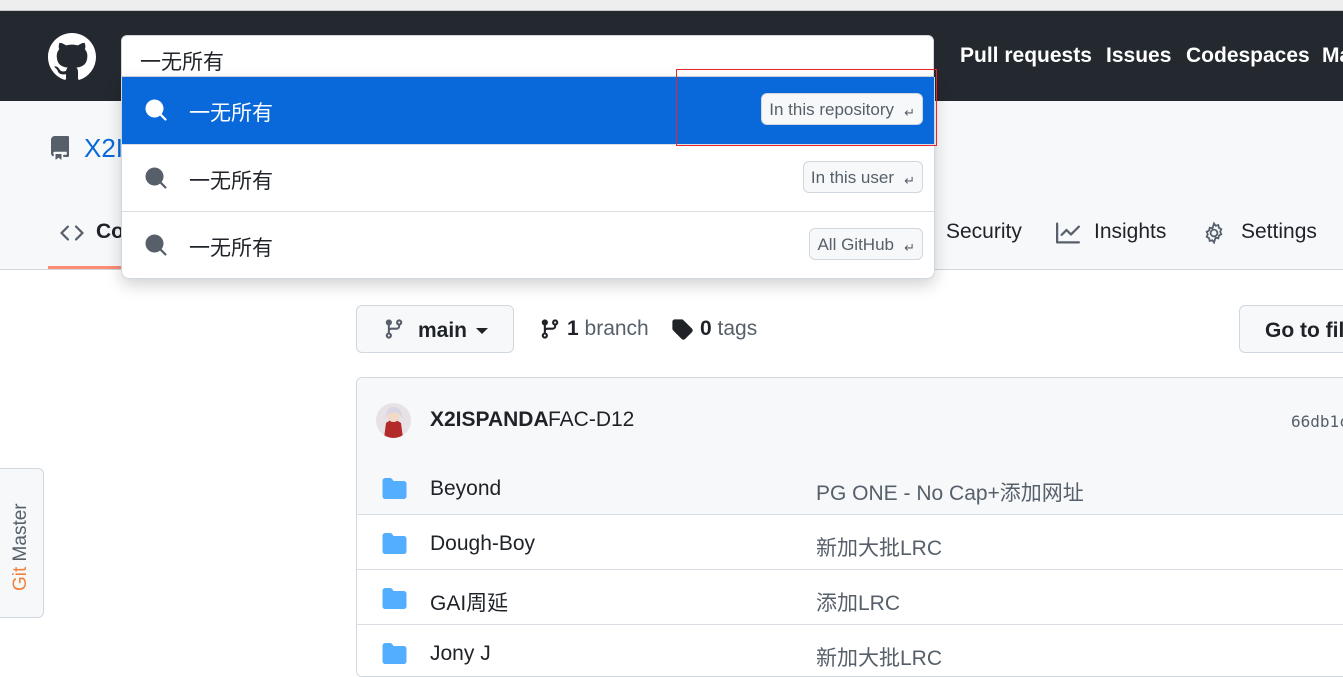  Describe the element at coordinates (182, 62) in the screenshot. I see `search-query: 一无所有` at that location.